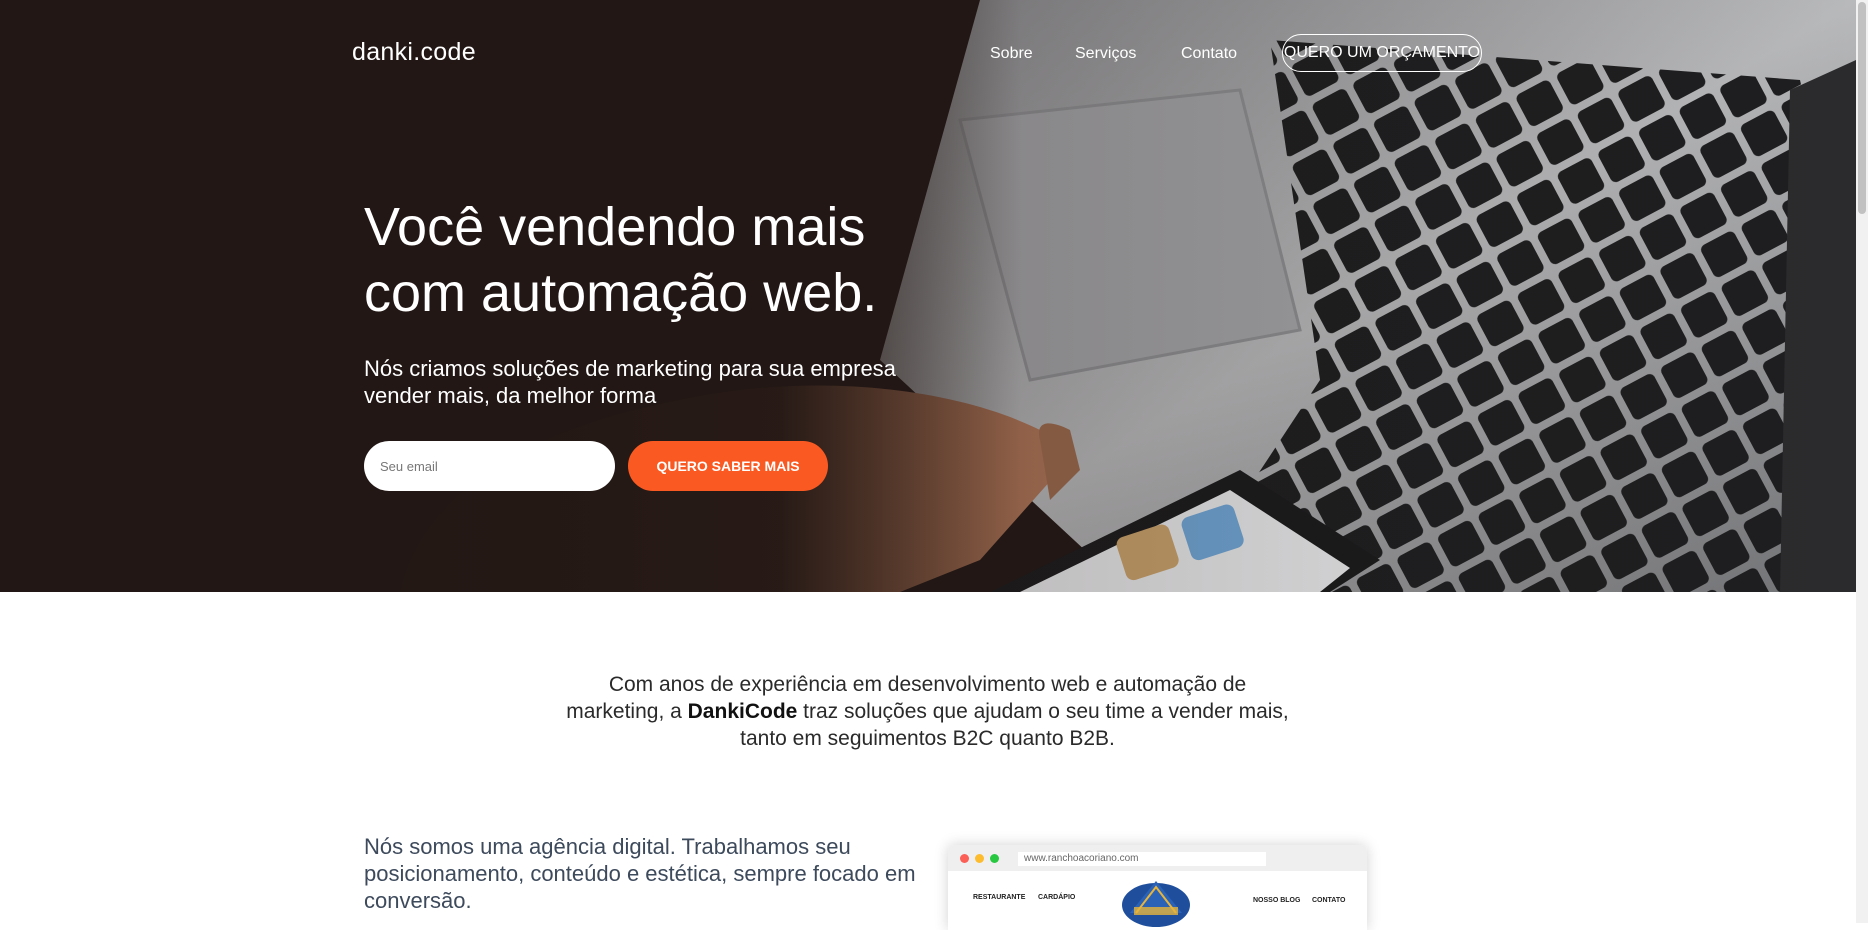  Describe the element at coordinates (1382, 53) in the screenshot. I see `request-quote-button: QUERO UM ORÇAMENTO` at that location.